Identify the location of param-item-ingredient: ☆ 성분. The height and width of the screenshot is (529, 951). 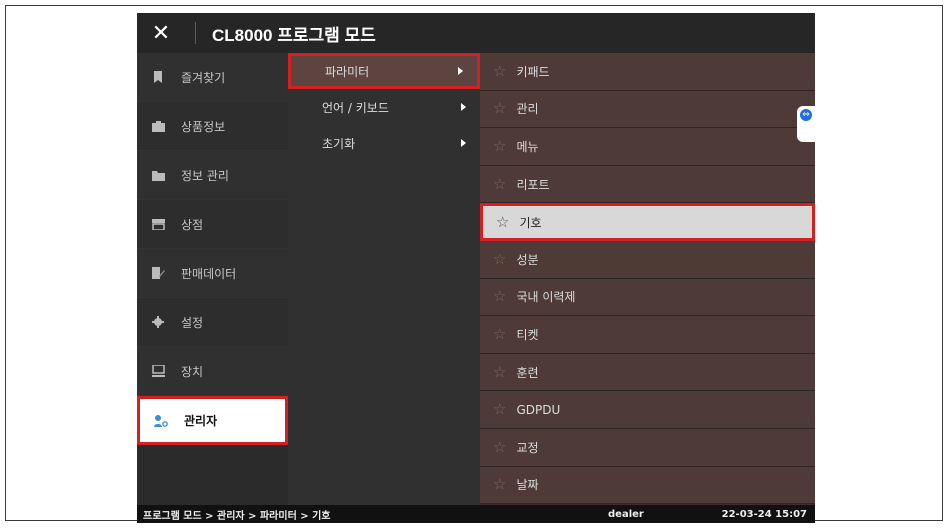
(647, 259).